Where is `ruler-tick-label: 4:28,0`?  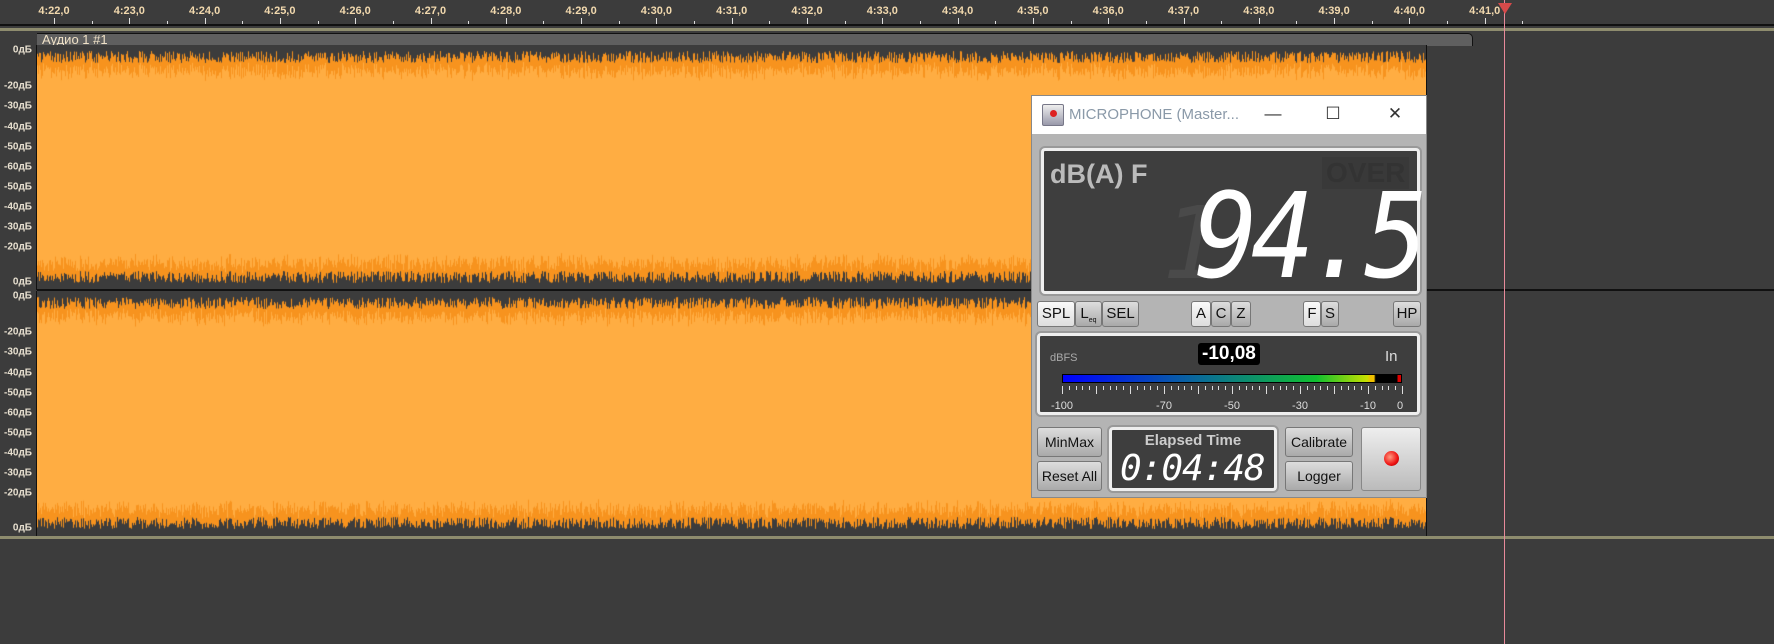 ruler-tick-label: 4:28,0 is located at coordinates (505, 11).